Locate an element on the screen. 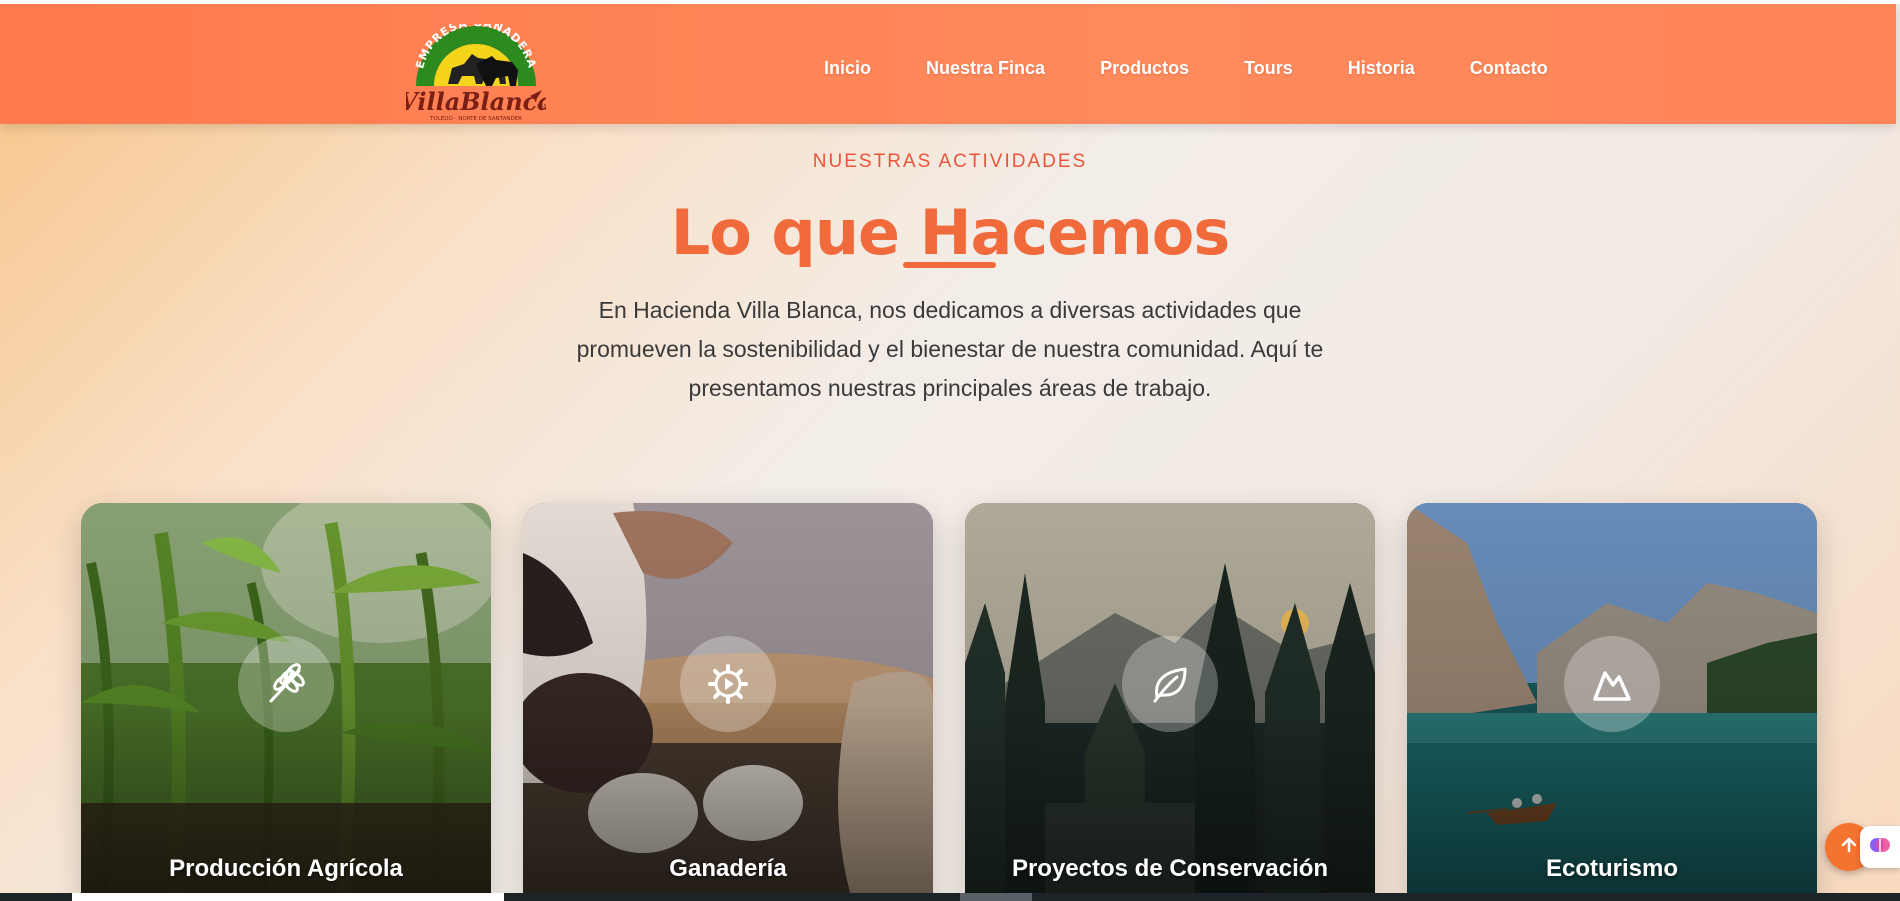  logo-brand-text: VillaBlanca is located at coordinates (476, 101).